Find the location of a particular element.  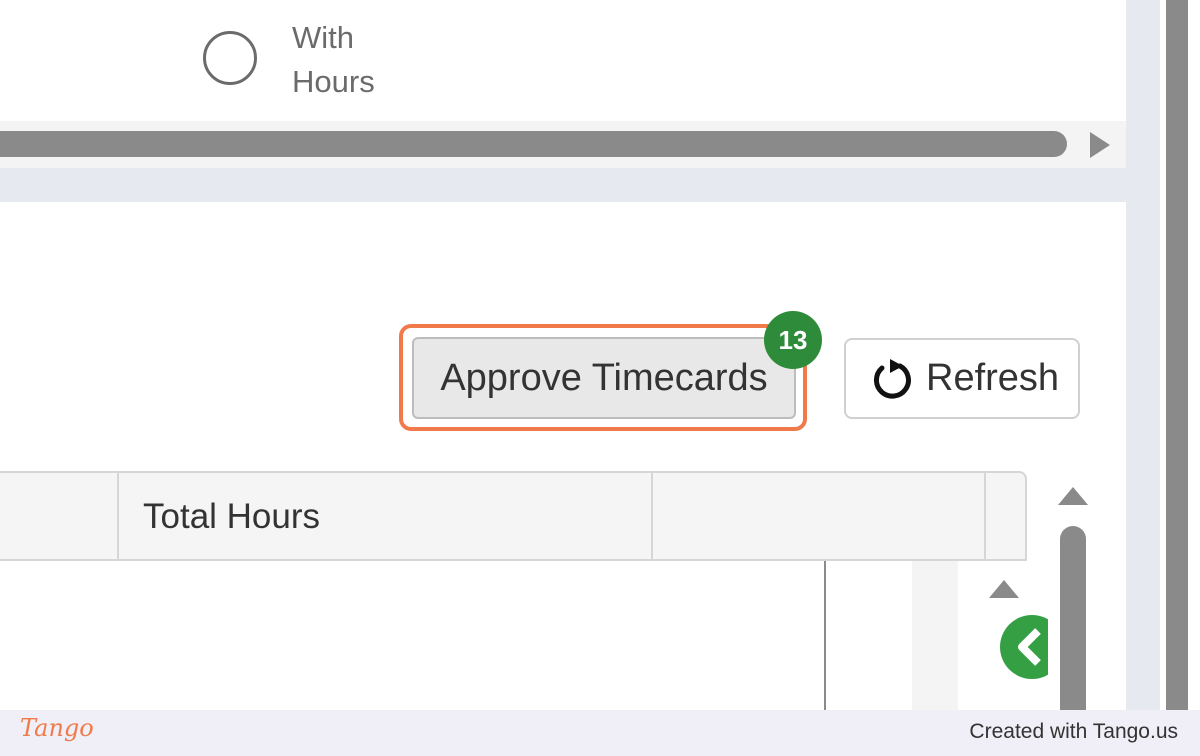

column-header-total-hours: Total Hours is located at coordinates (231, 517).